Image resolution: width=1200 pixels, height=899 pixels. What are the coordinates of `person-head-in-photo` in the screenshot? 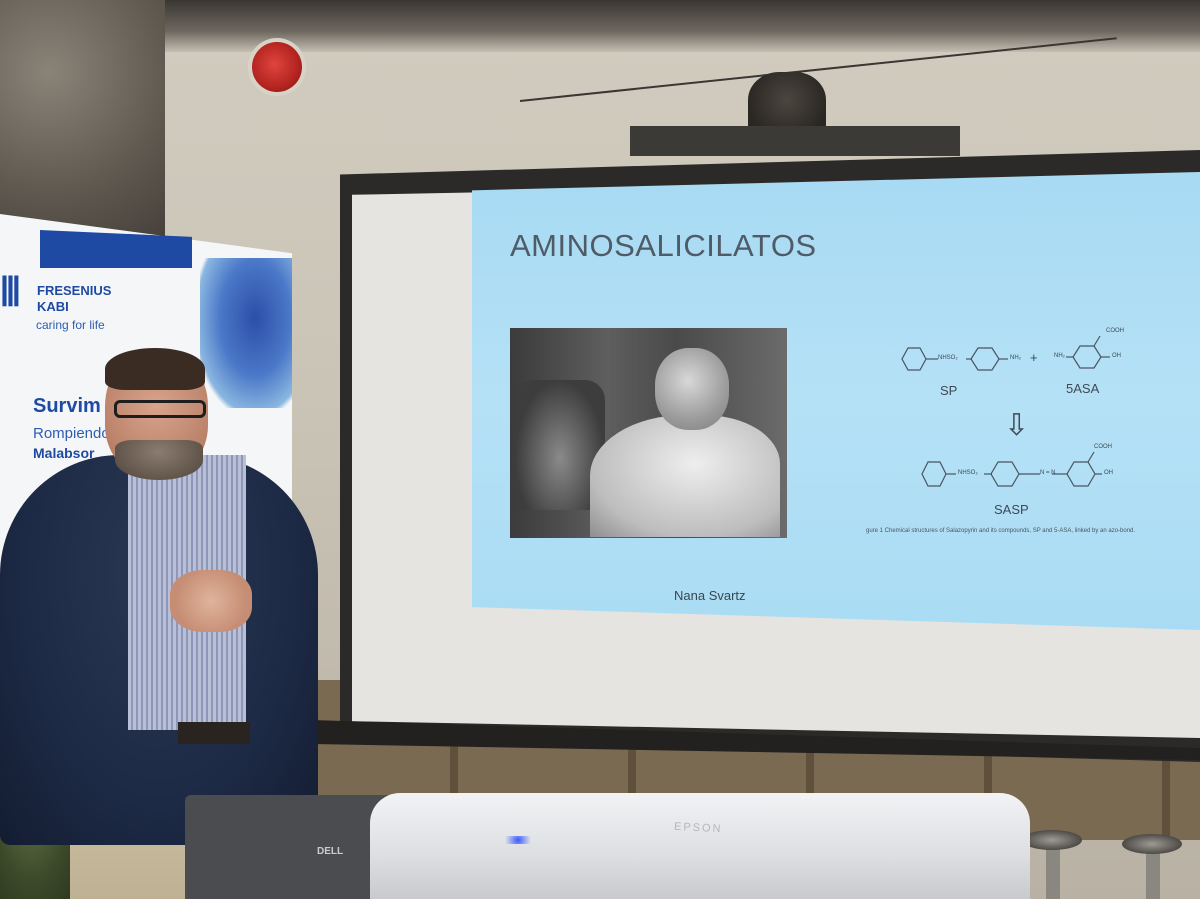 It's located at (692, 389).